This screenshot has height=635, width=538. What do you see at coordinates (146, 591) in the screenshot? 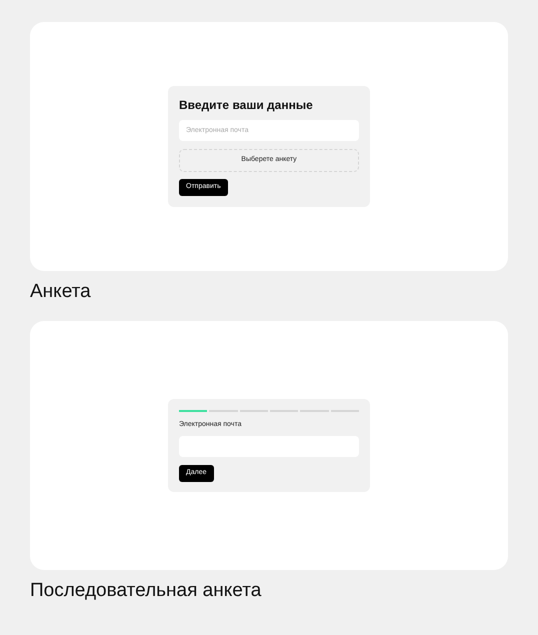
I see `card-caption: Последовательная анкета` at bounding box center [146, 591].